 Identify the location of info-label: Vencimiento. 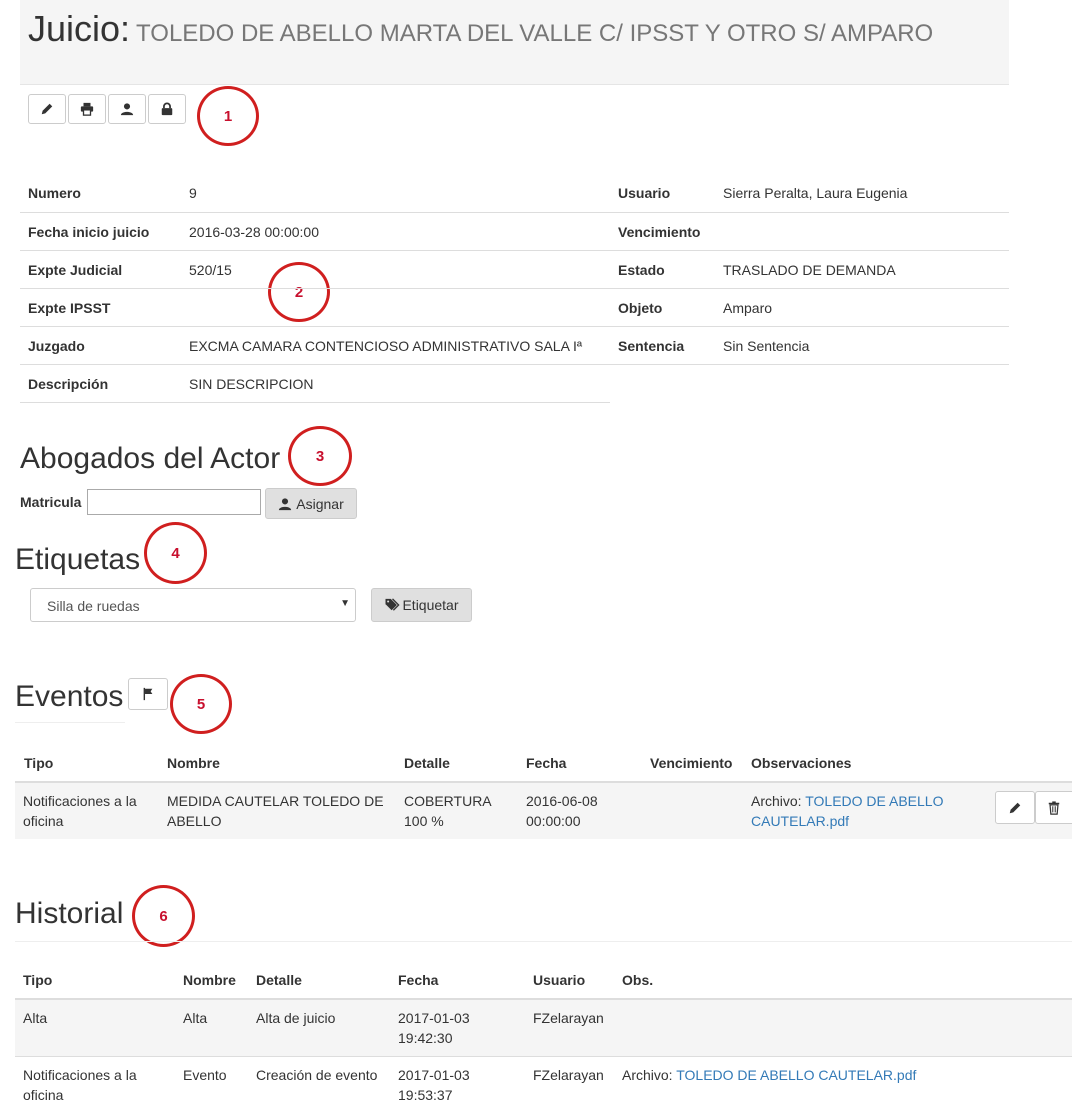
(659, 232).